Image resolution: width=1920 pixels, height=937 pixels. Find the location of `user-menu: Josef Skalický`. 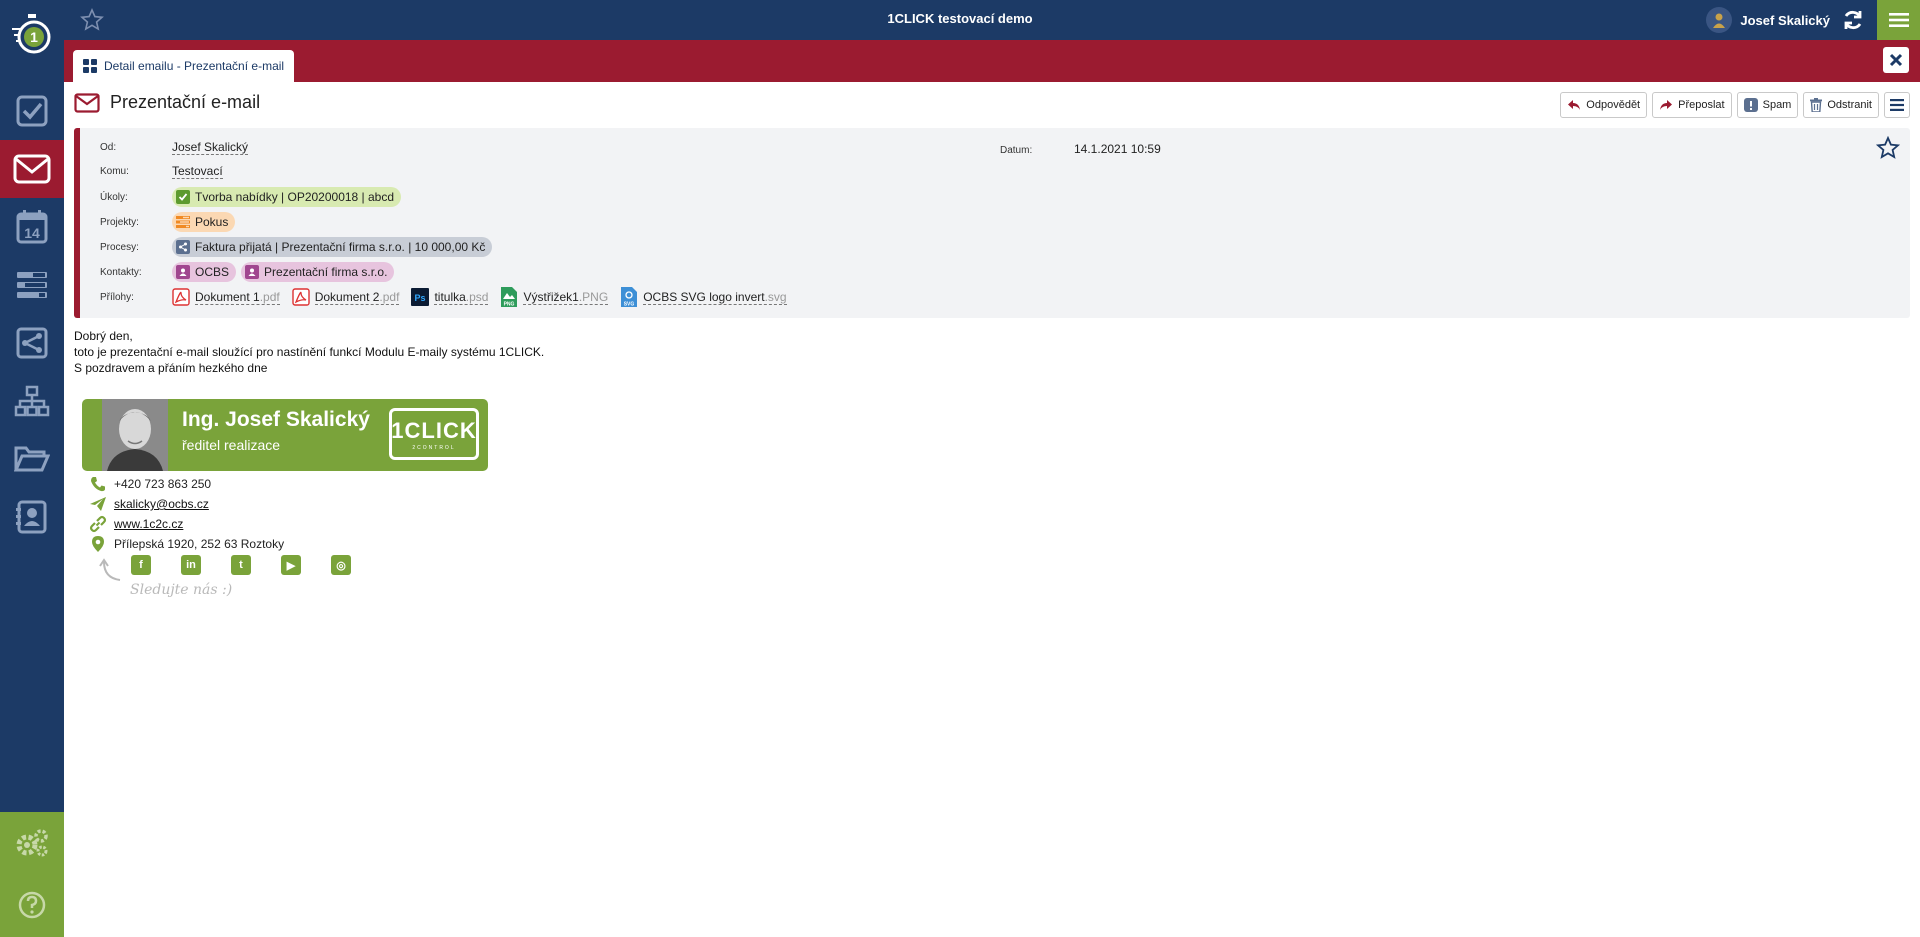

user-menu: Josef Skalický is located at coordinates (1768, 20).